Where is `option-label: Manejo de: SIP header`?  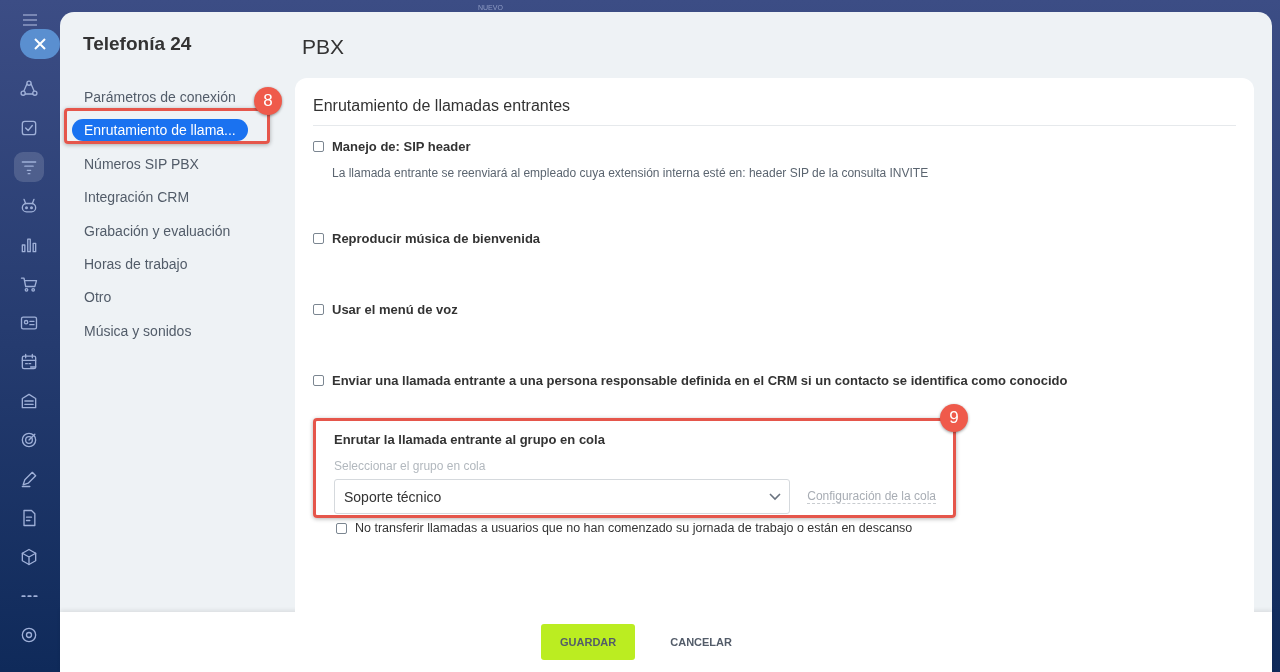 option-label: Manejo de: SIP header is located at coordinates (401, 146).